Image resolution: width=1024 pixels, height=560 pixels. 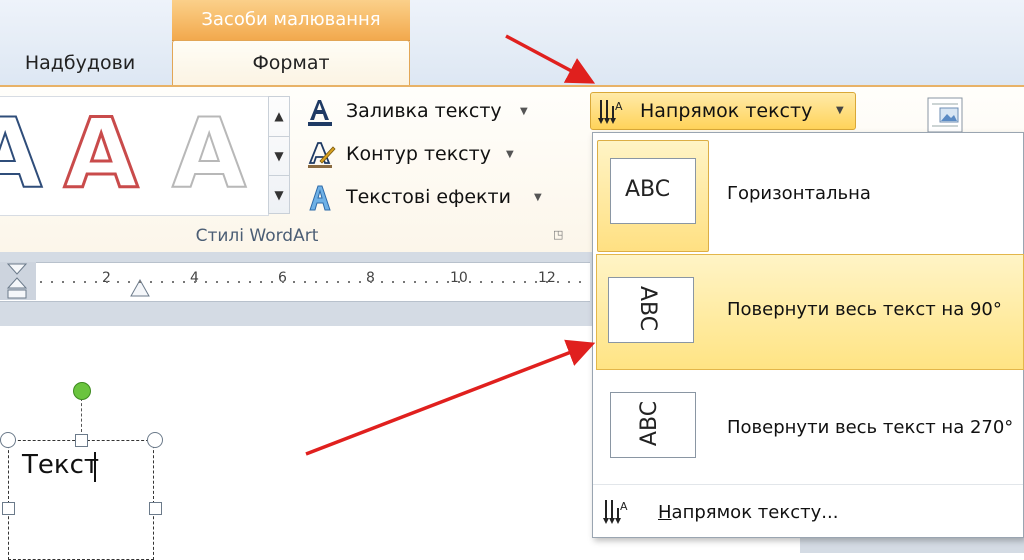 I want to click on text-direction-button-label: Напрямок тексту, so click(x=726, y=111).